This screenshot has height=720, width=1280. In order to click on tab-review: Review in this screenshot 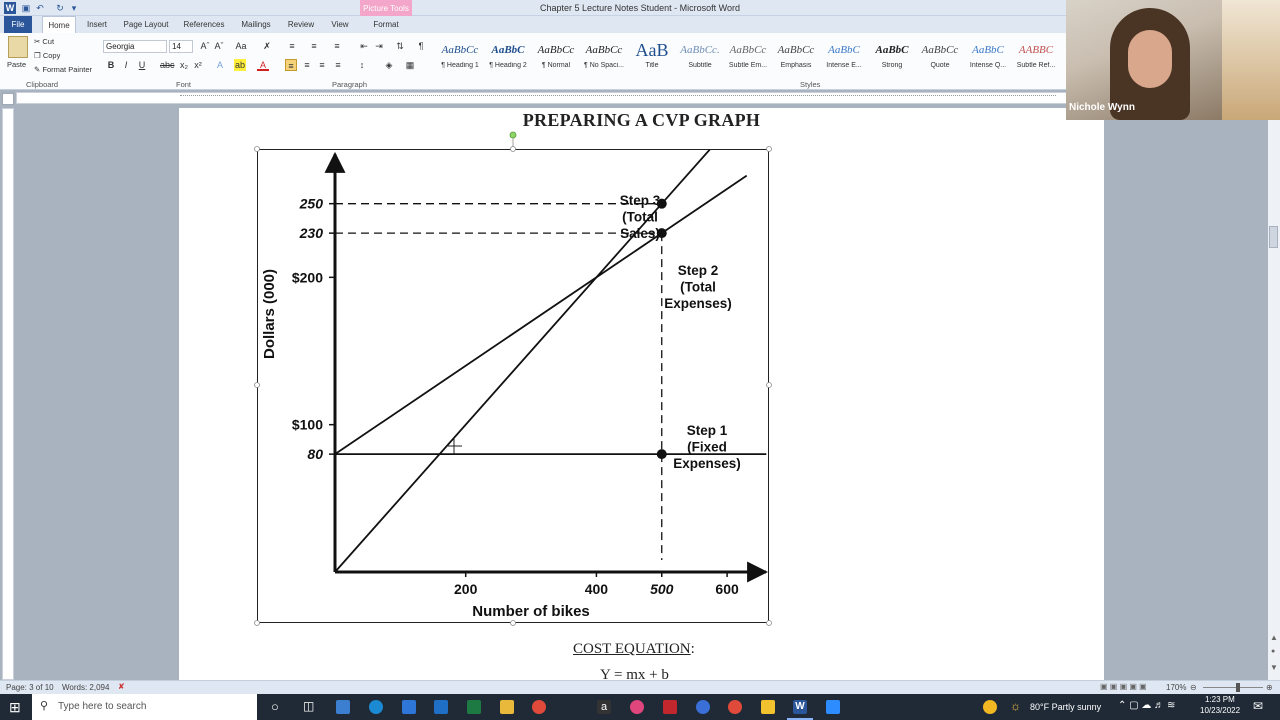, I will do `click(301, 24)`.